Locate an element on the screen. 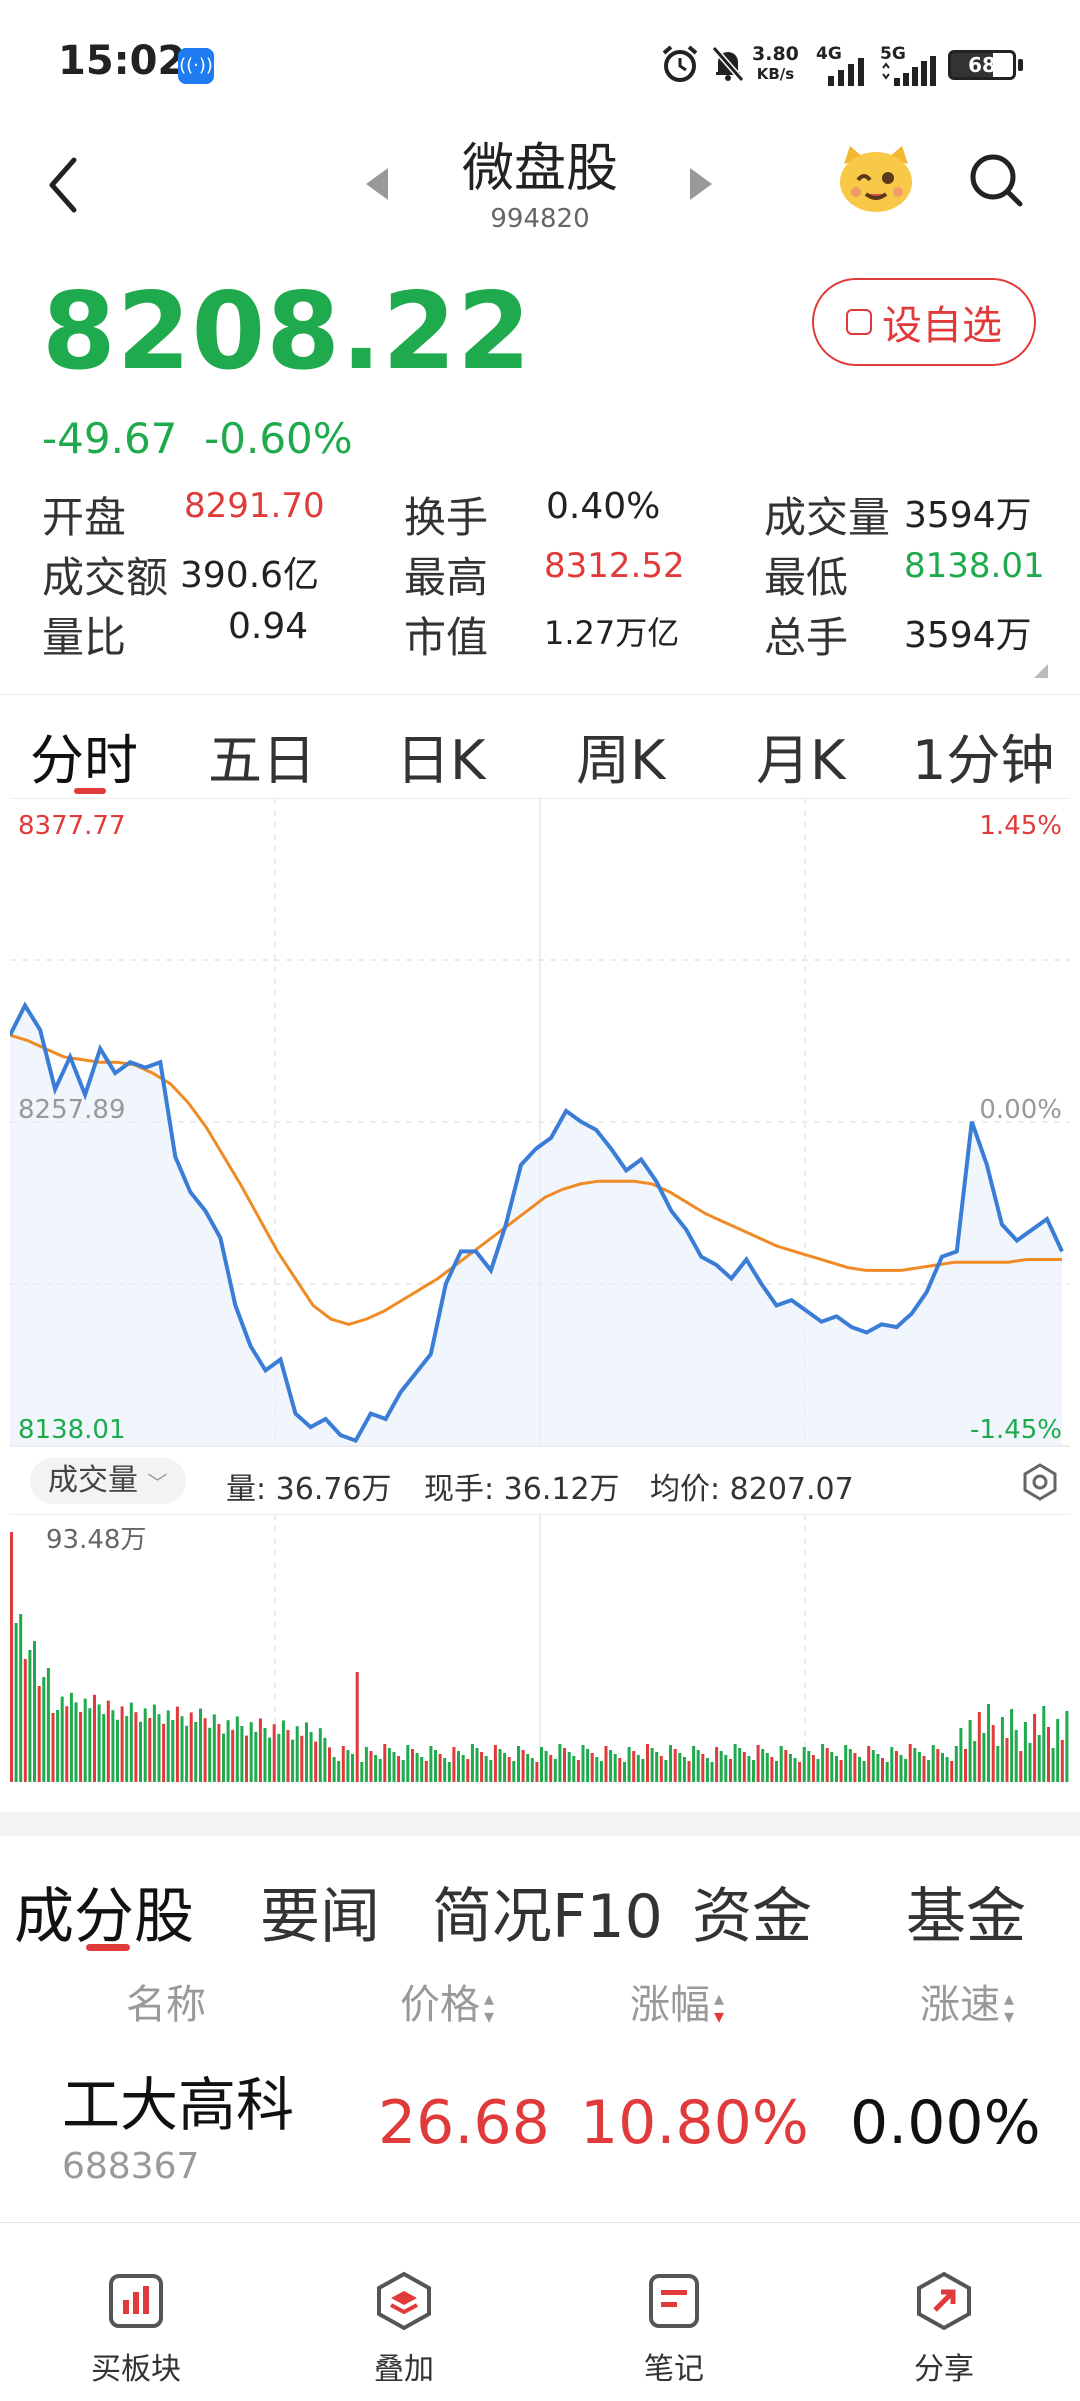 The height and width of the screenshot is (2401, 1080). change-percent: -0.60% is located at coordinates (278, 438).